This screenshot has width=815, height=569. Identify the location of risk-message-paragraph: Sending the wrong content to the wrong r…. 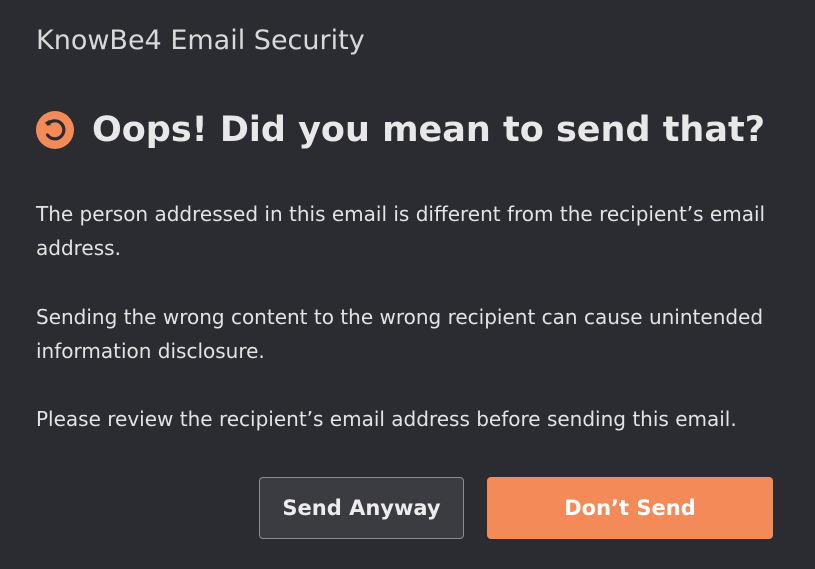
(400, 334).